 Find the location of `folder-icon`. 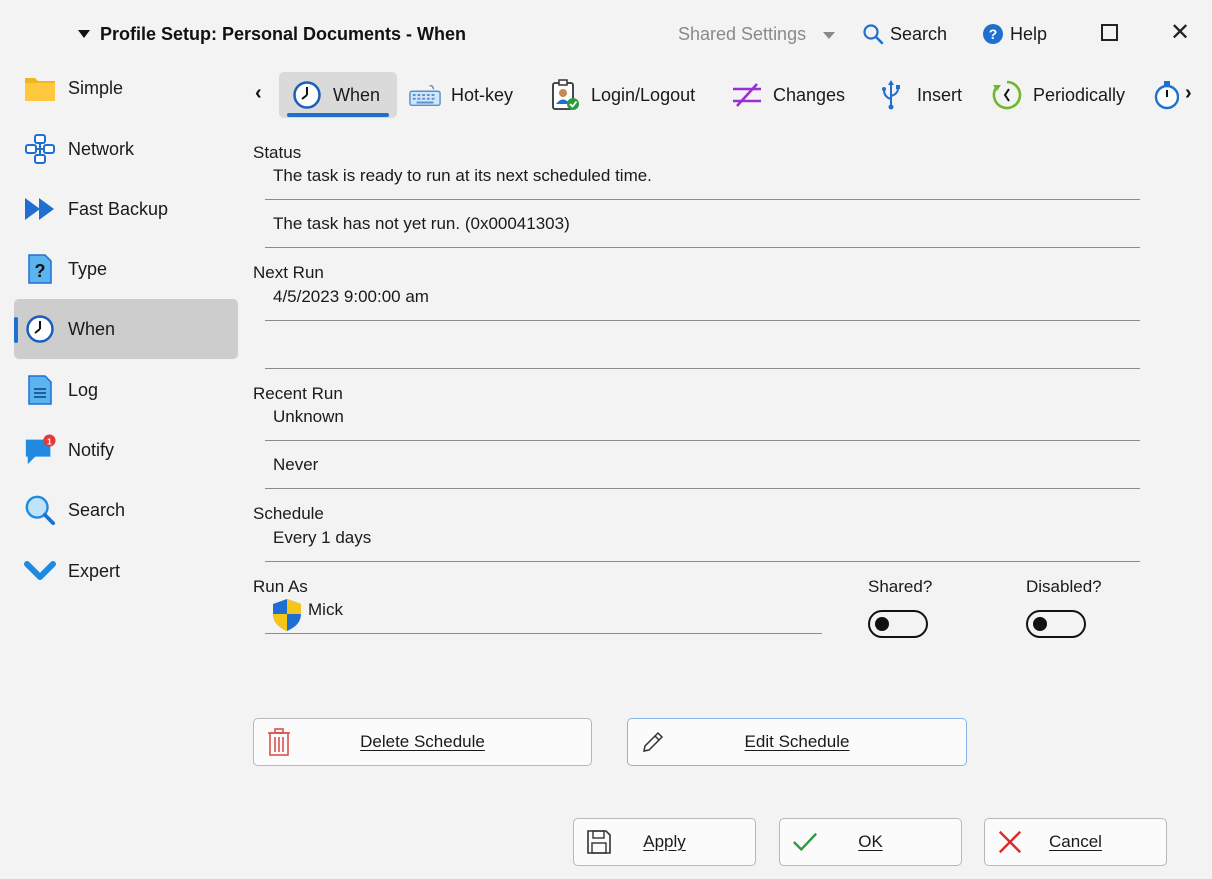

folder-icon is located at coordinates (40, 88).